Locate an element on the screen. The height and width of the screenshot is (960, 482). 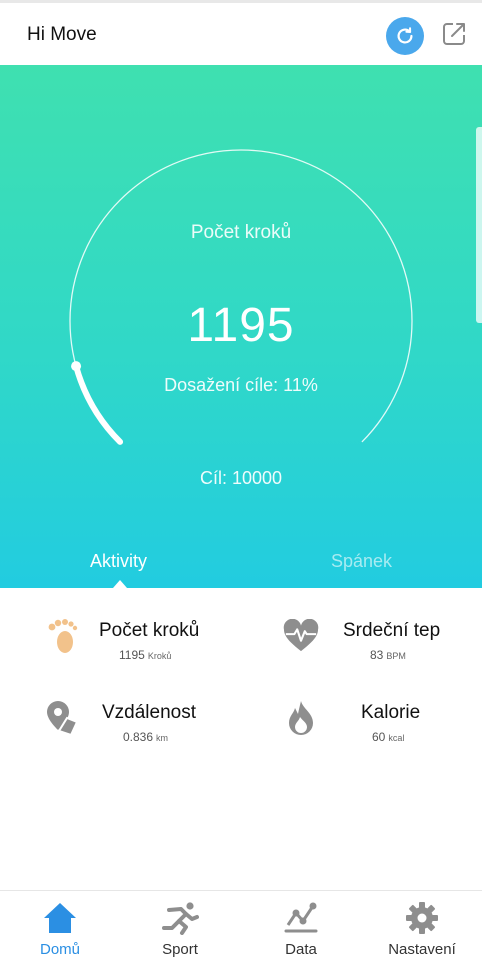
ring-progress-knob is located at coordinates (76, 366).